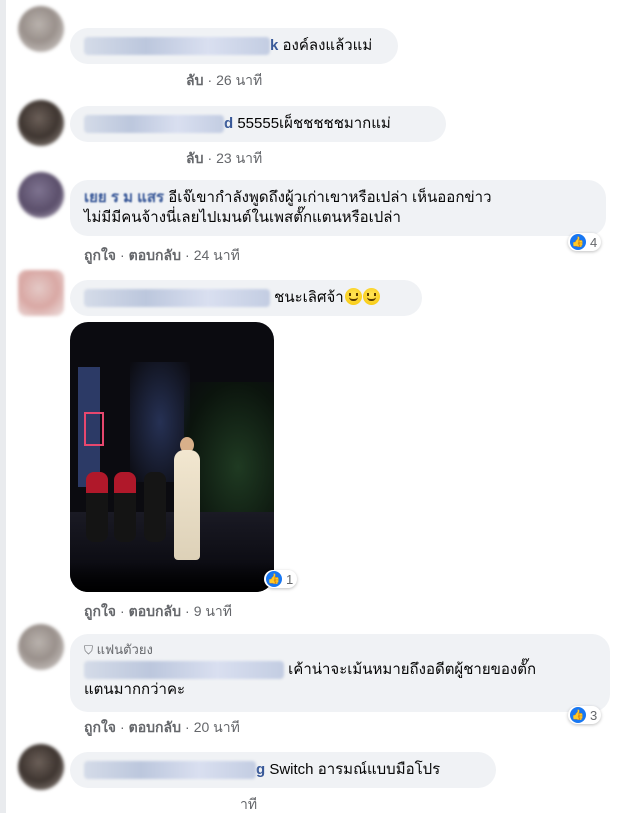 This screenshot has width=640, height=816. What do you see at coordinates (412, 669) in the screenshot?
I see `comment-text-line-1: เค้าน่าจะเม้นหมายถึงอดีตผู้ชายของตั๊ก` at bounding box center [412, 669].